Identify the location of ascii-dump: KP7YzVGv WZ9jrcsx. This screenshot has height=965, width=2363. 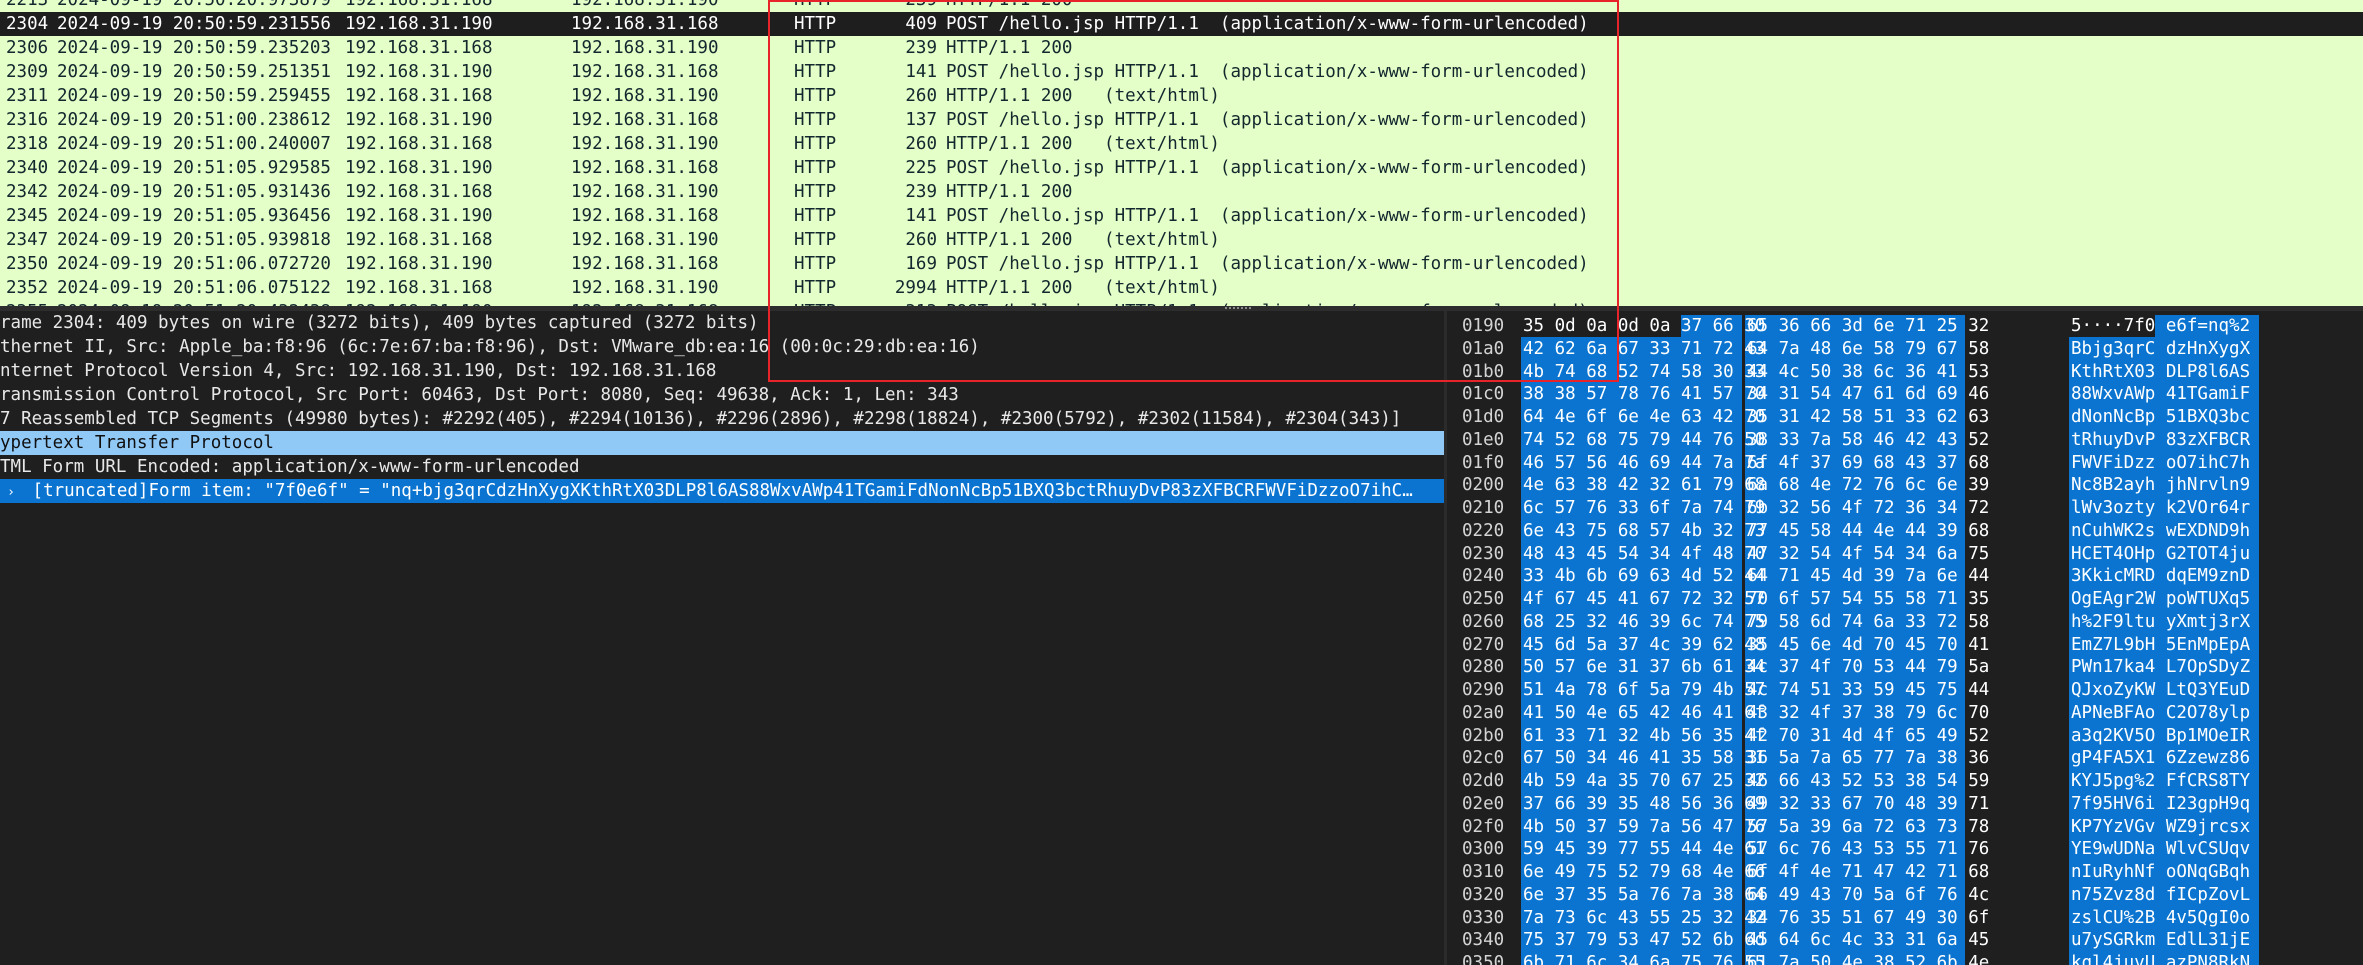
(2161, 826).